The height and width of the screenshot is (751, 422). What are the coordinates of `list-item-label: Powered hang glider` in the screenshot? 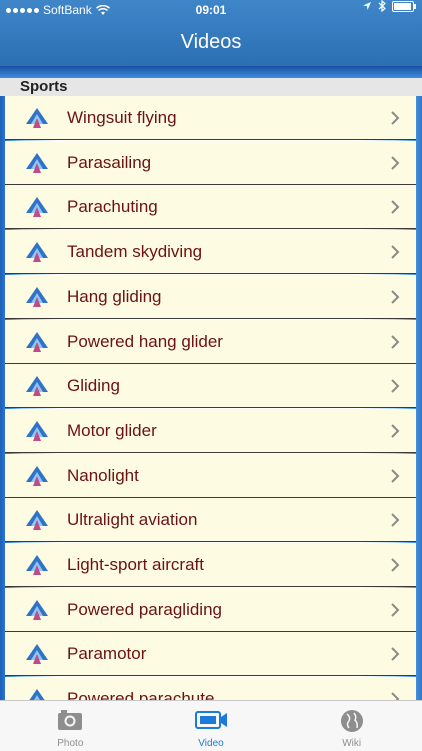 It's located at (145, 341).